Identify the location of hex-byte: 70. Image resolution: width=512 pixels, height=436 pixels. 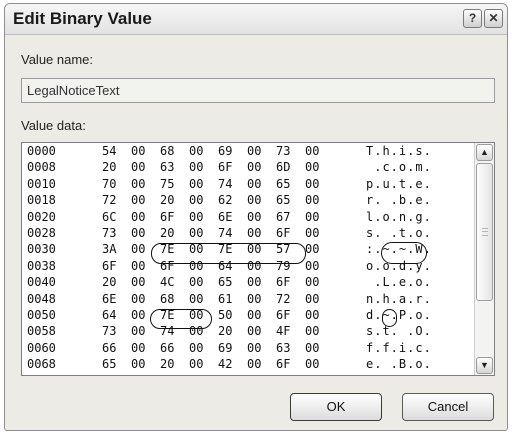
(109, 184).